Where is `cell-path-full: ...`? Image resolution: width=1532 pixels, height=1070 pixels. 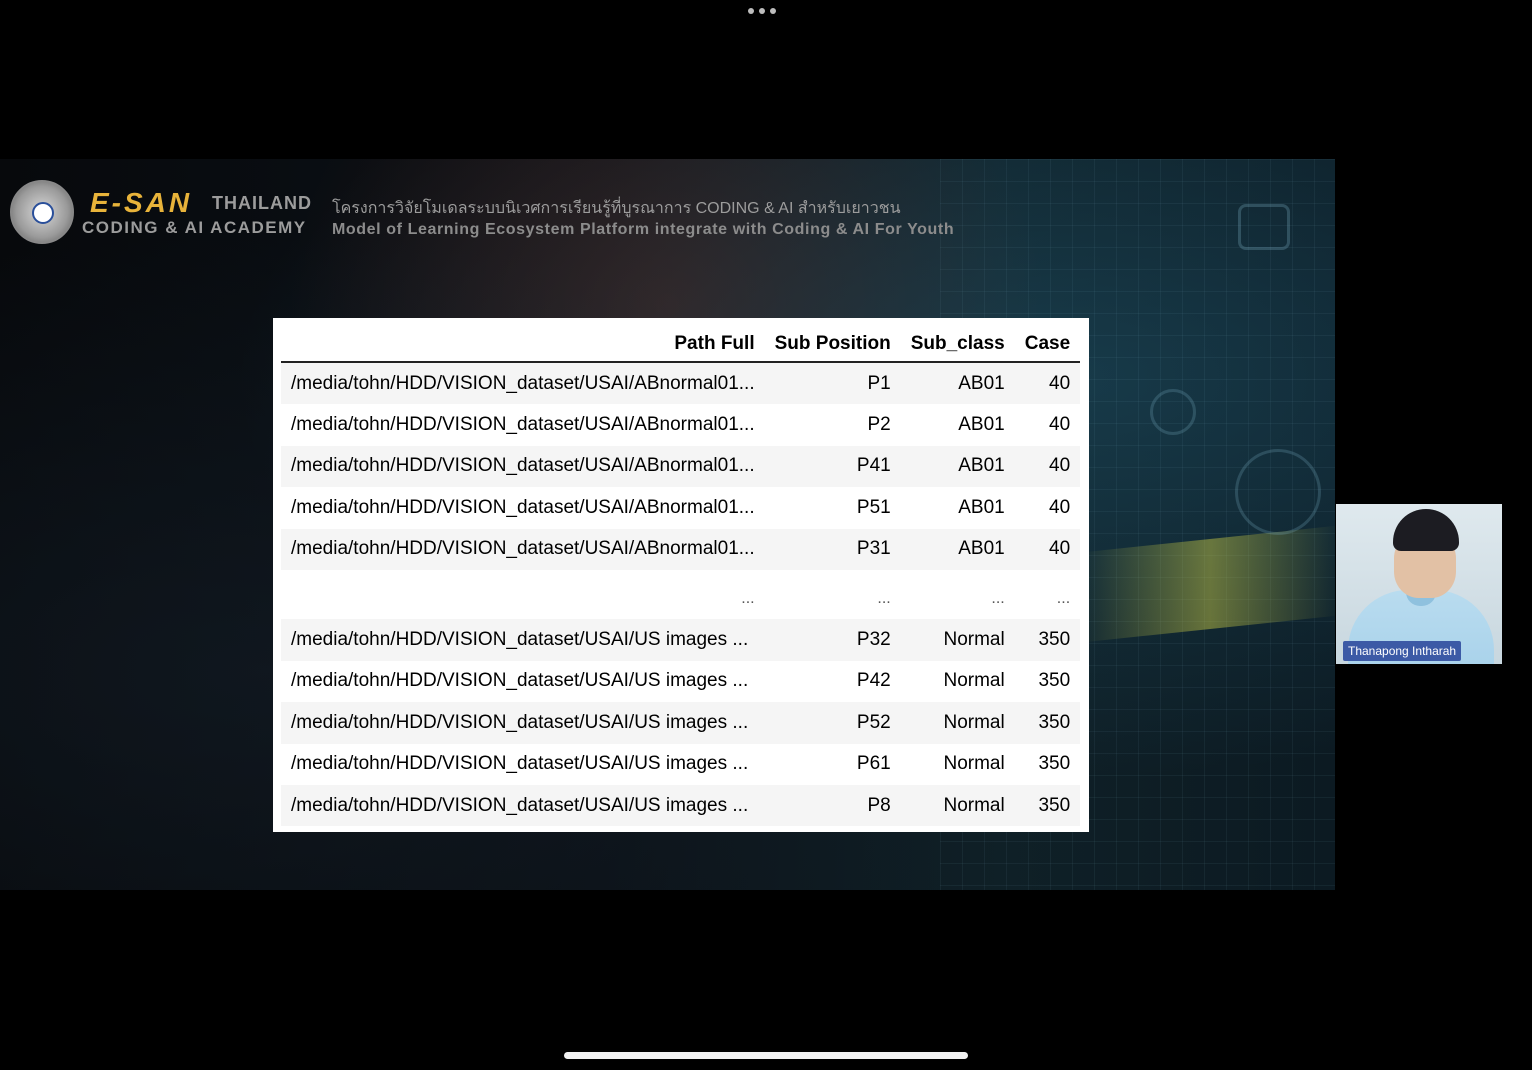
cell-path-full: ... is located at coordinates (523, 594).